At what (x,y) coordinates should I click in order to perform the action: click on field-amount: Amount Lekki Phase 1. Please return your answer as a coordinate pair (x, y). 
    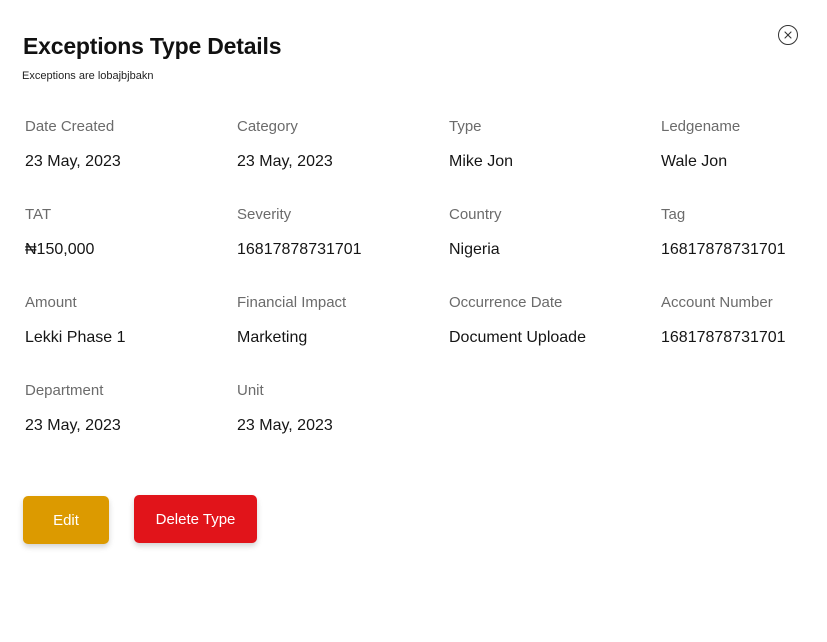
    Looking at the image, I should click on (131, 338).